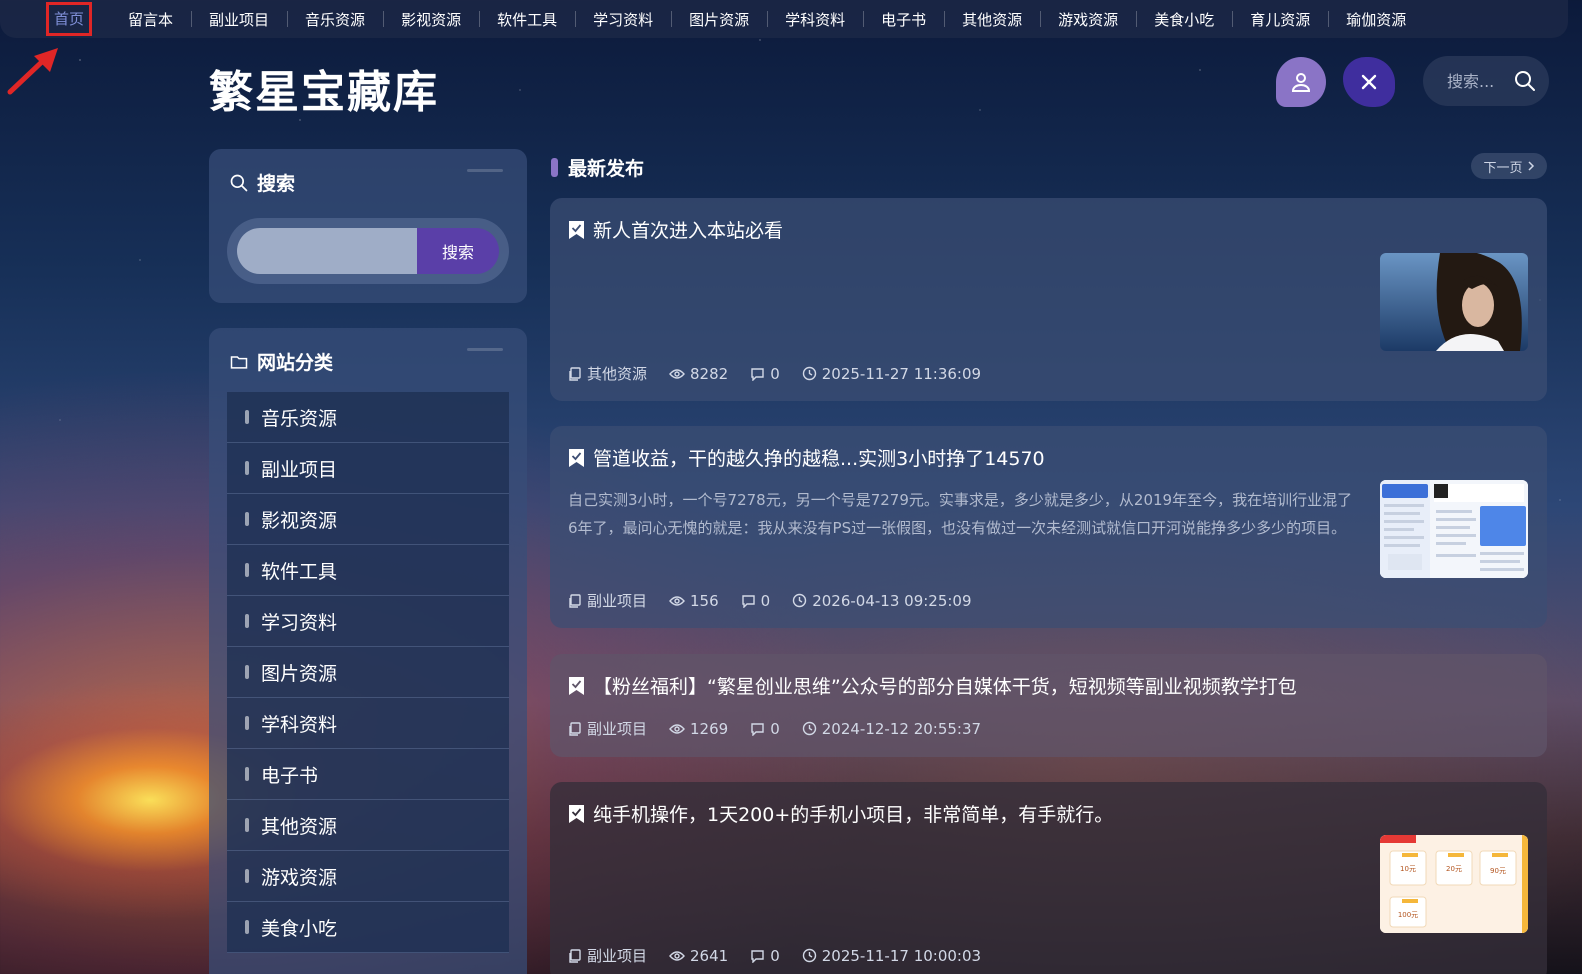  Describe the element at coordinates (688, 231) in the screenshot. I see `post-title-text: 新人首次进入本站必看` at that location.